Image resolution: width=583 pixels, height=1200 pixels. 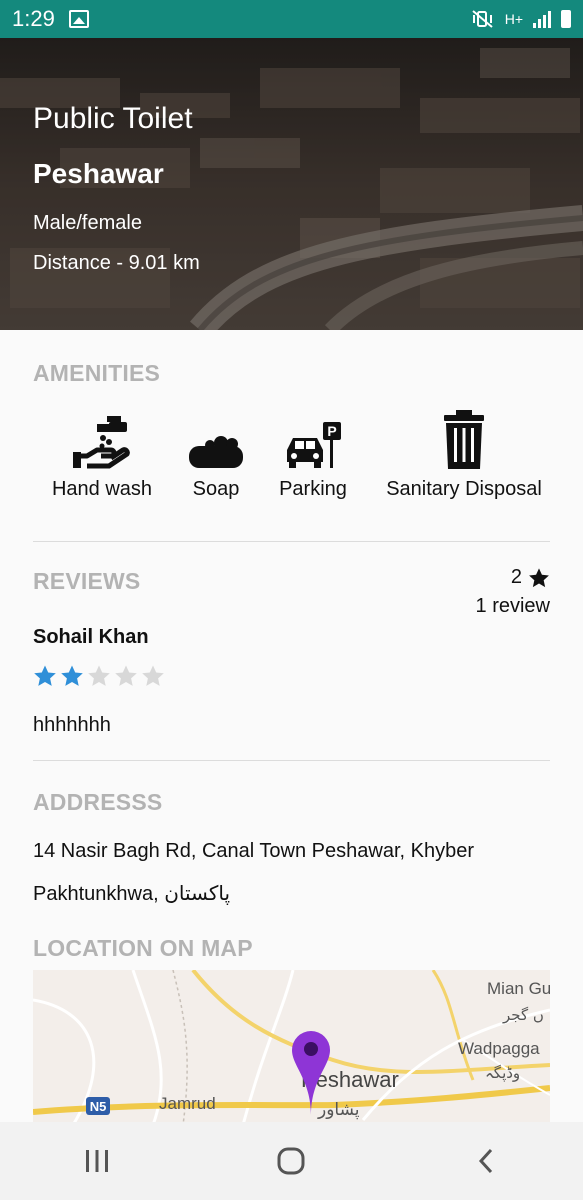 What do you see at coordinates (499, 1048) in the screenshot?
I see `map-label-wadpagga: Wadpagga` at bounding box center [499, 1048].